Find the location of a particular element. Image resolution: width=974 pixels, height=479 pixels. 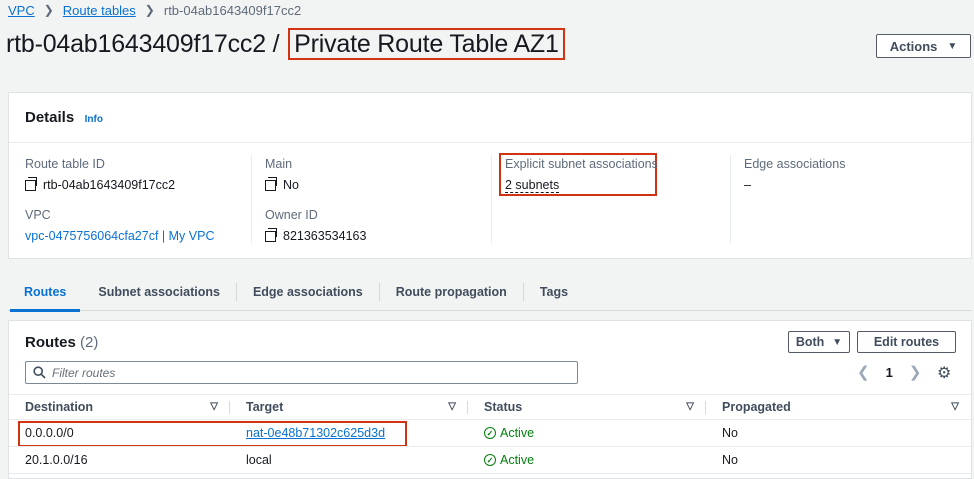

vpc-field: VPC vpc-0475756064cfa27cf | My VPC is located at coordinates (119, 225).